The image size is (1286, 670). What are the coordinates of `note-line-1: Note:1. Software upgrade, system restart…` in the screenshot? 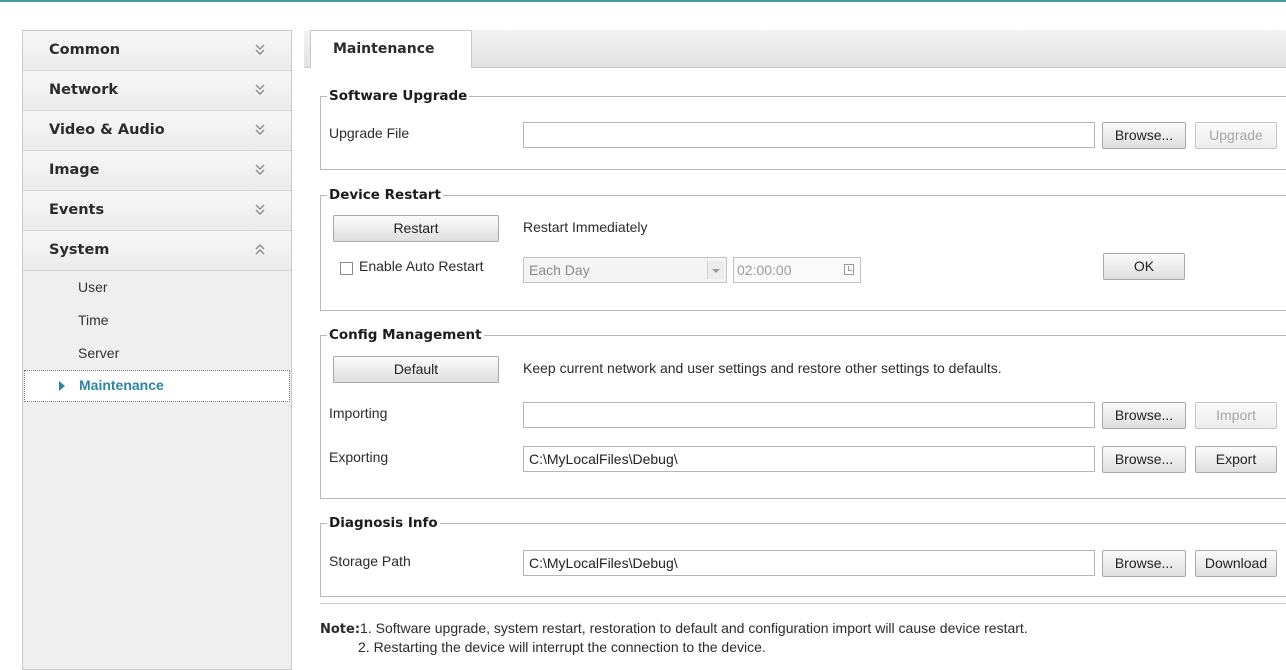 It's located at (674, 628).